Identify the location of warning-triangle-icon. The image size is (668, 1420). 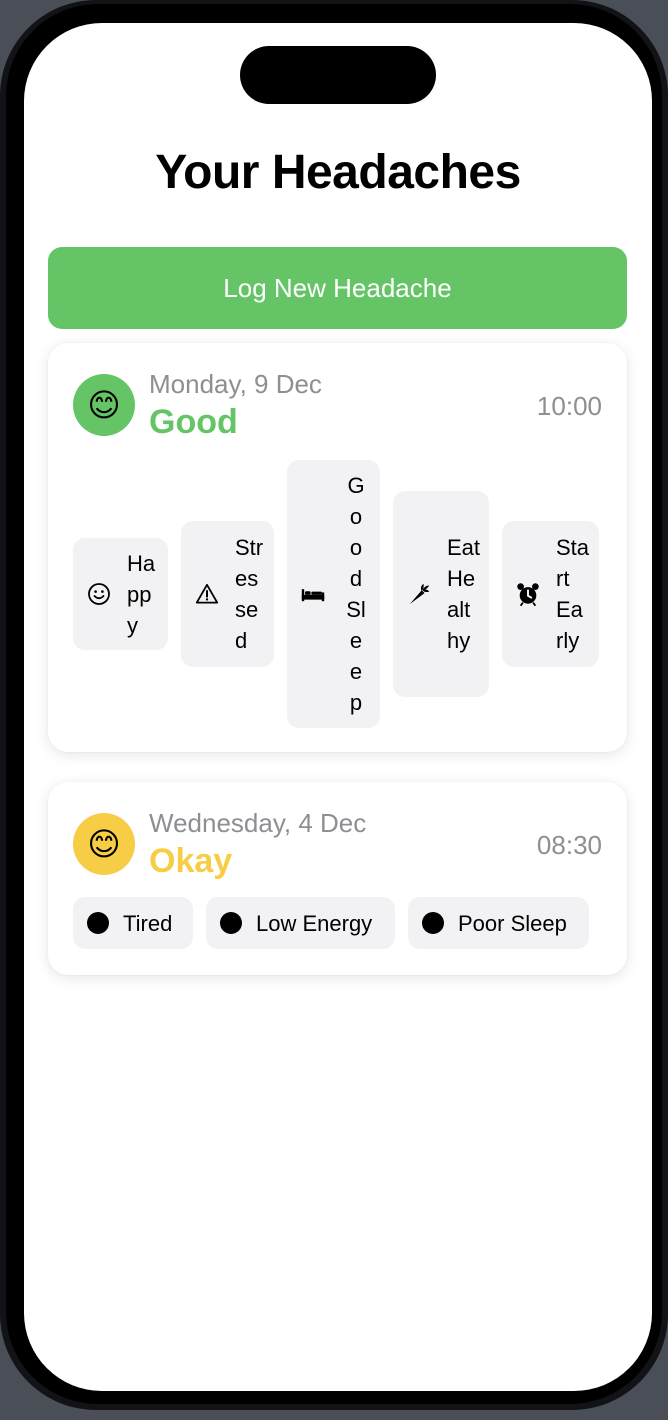
(207, 594).